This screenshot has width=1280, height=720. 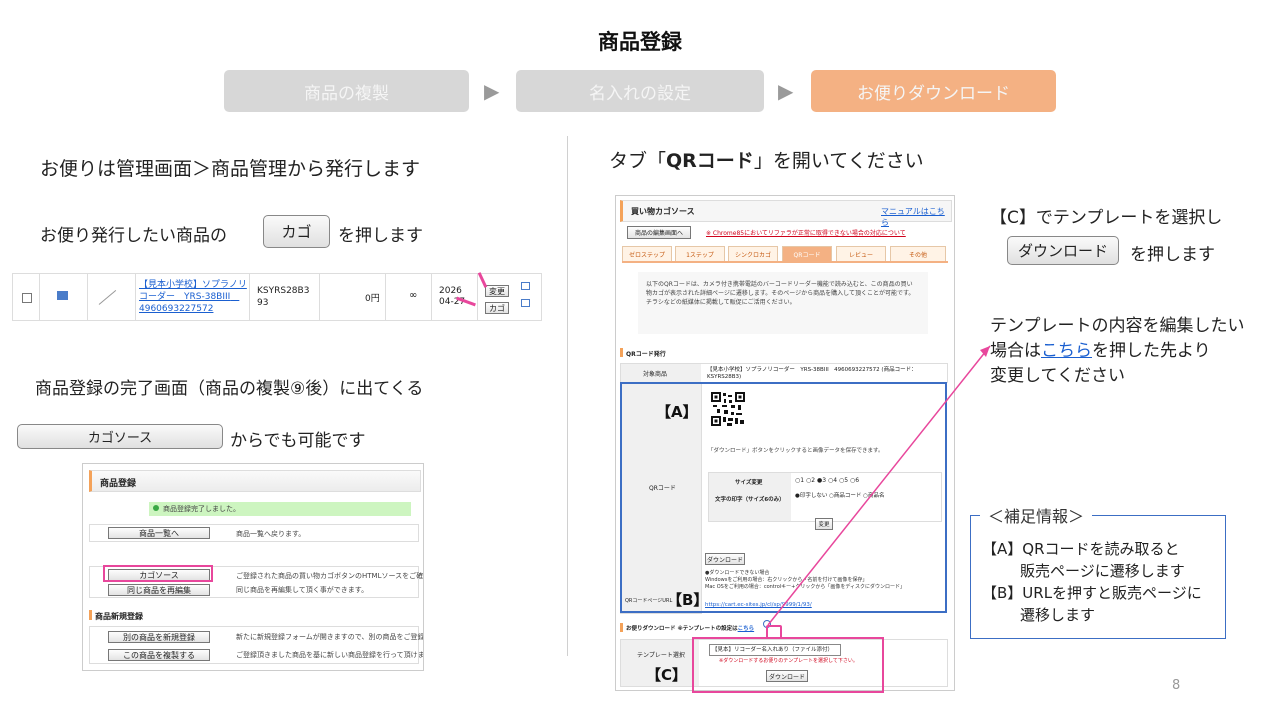 What do you see at coordinates (1100, 351) in the screenshot?
I see `edit-line-2: 場合はこちらを押した先より` at bounding box center [1100, 351].